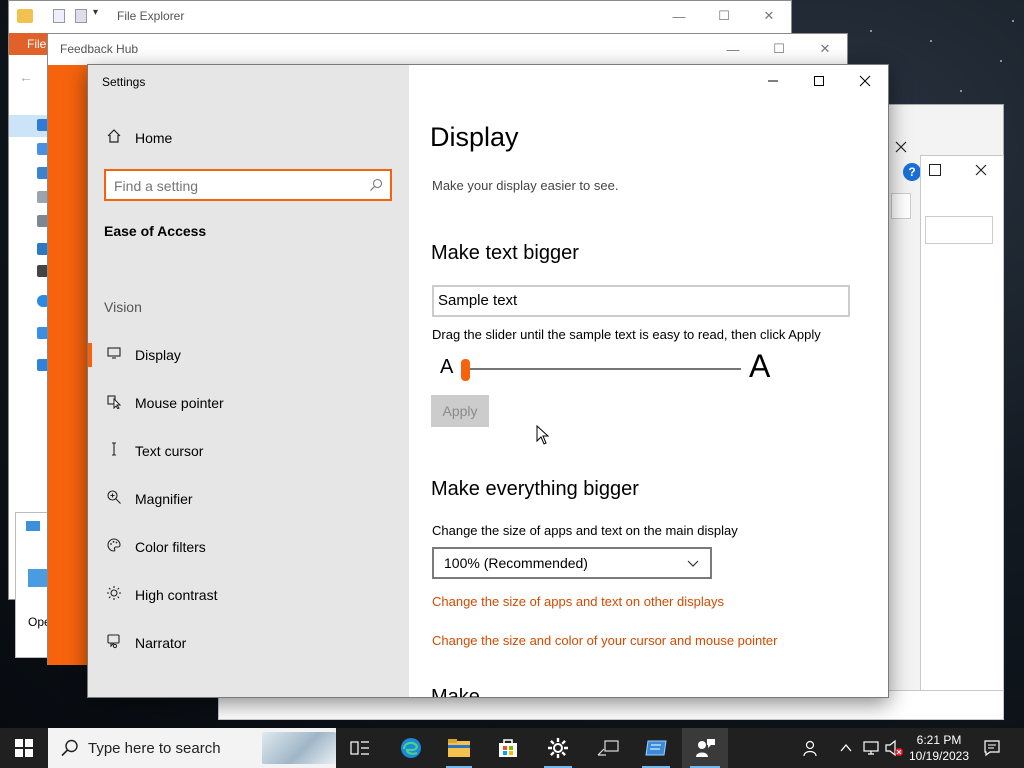 The image size is (1024, 768). I want to click on palette-icon, so click(114, 547).